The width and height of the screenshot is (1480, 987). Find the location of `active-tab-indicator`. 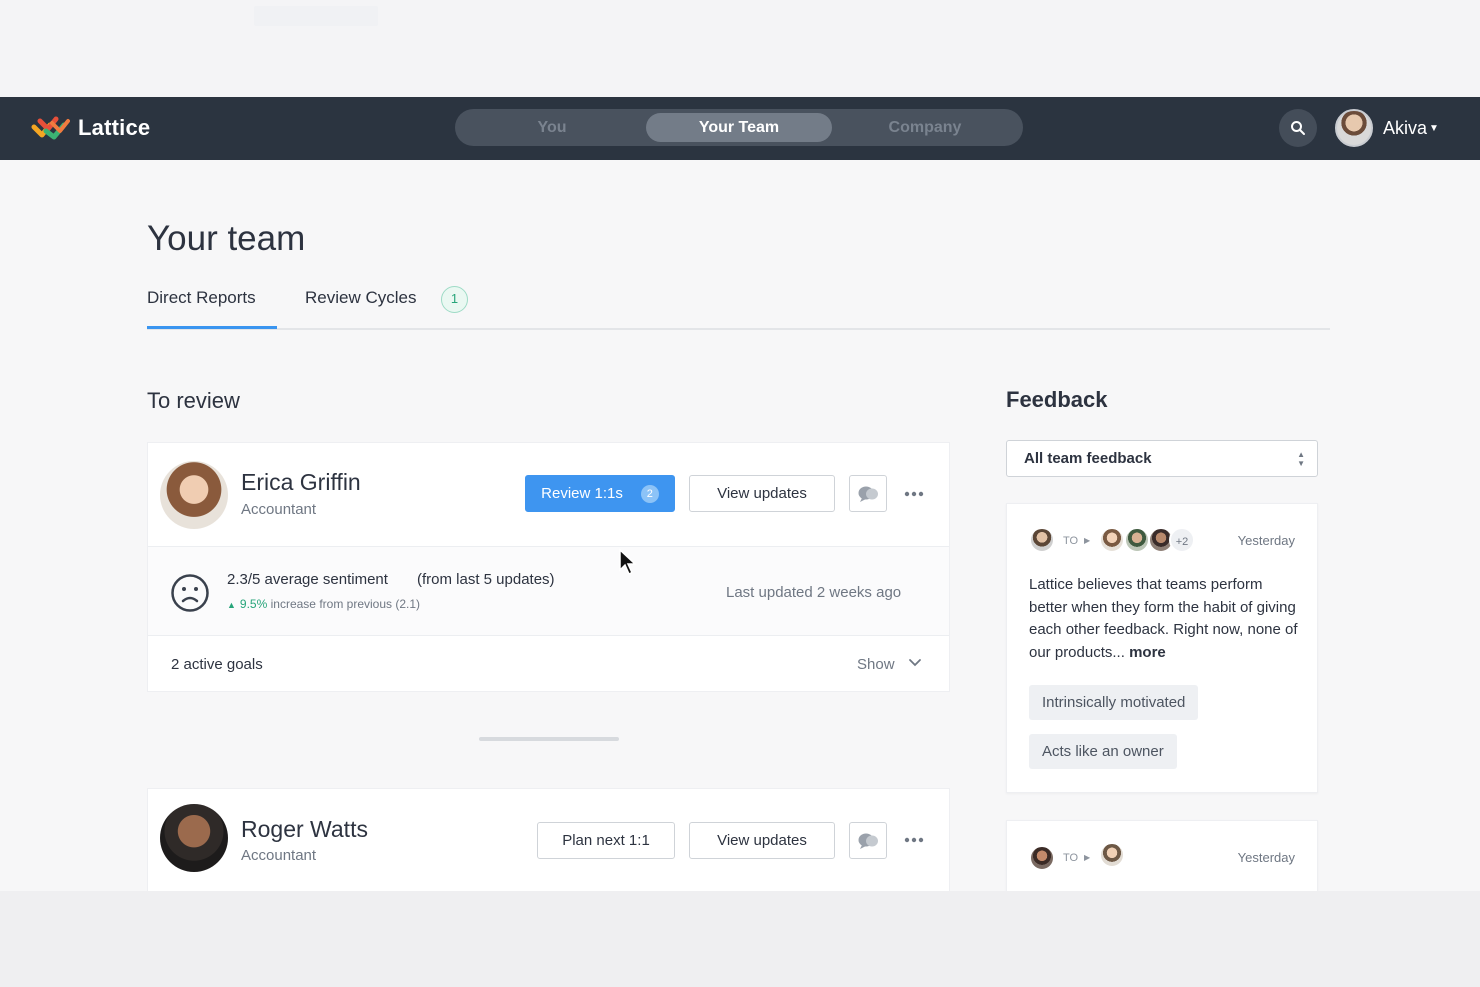

active-tab-indicator is located at coordinates (212, 327).